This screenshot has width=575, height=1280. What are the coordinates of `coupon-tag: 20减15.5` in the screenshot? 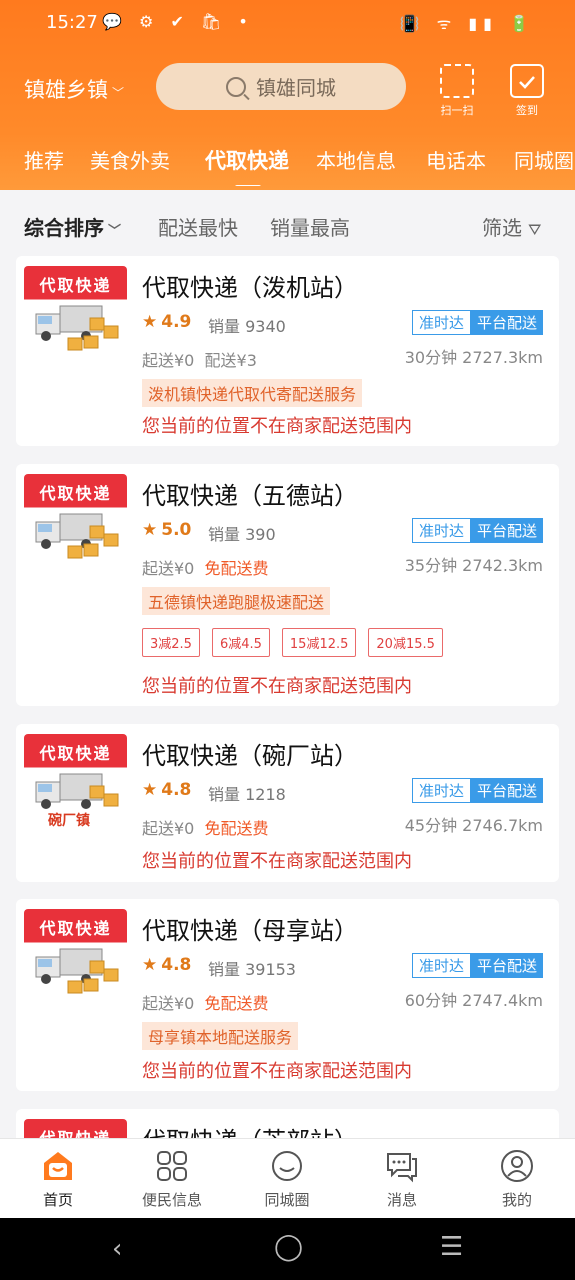 It's located at (405, 642).